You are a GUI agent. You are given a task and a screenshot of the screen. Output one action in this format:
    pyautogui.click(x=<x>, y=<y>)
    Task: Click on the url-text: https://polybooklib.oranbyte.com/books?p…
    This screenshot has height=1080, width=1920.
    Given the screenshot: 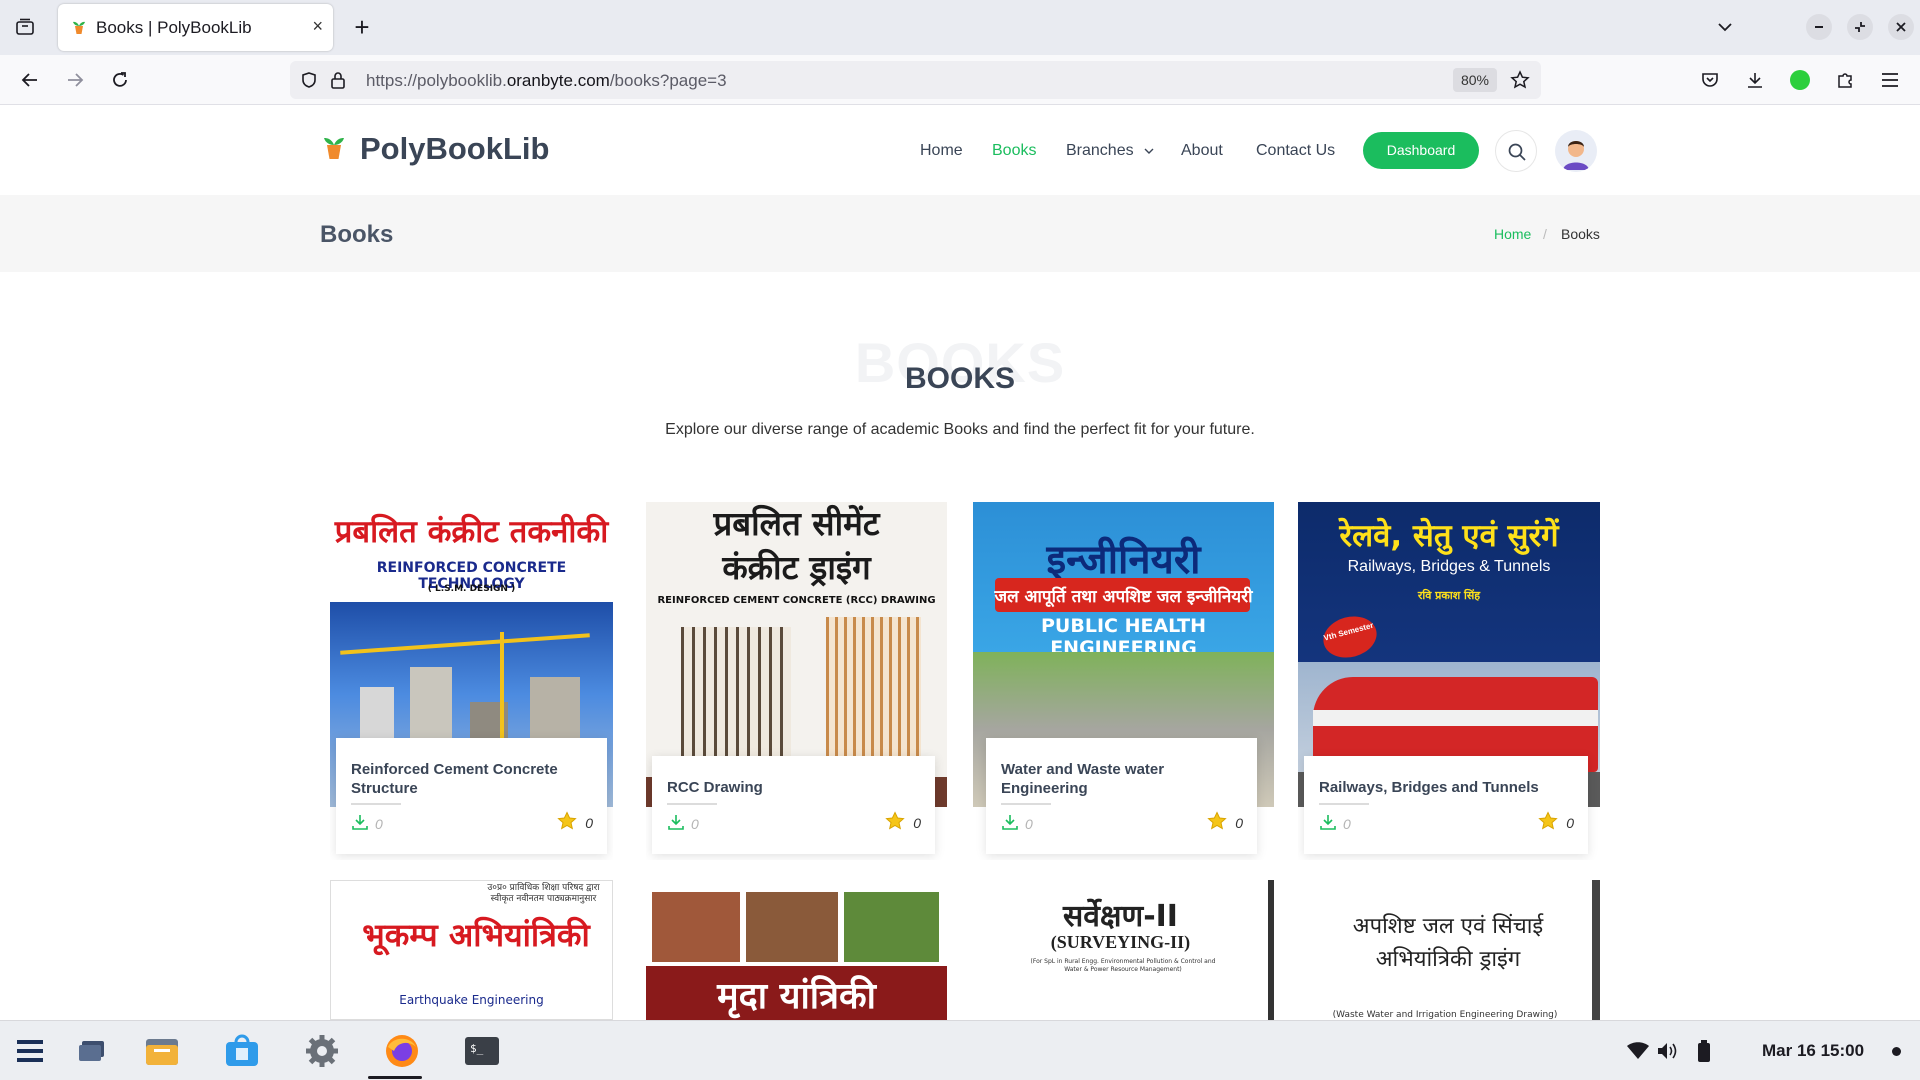 What is the action you would take?
    pyautogui.click(x=546, y=80)
    